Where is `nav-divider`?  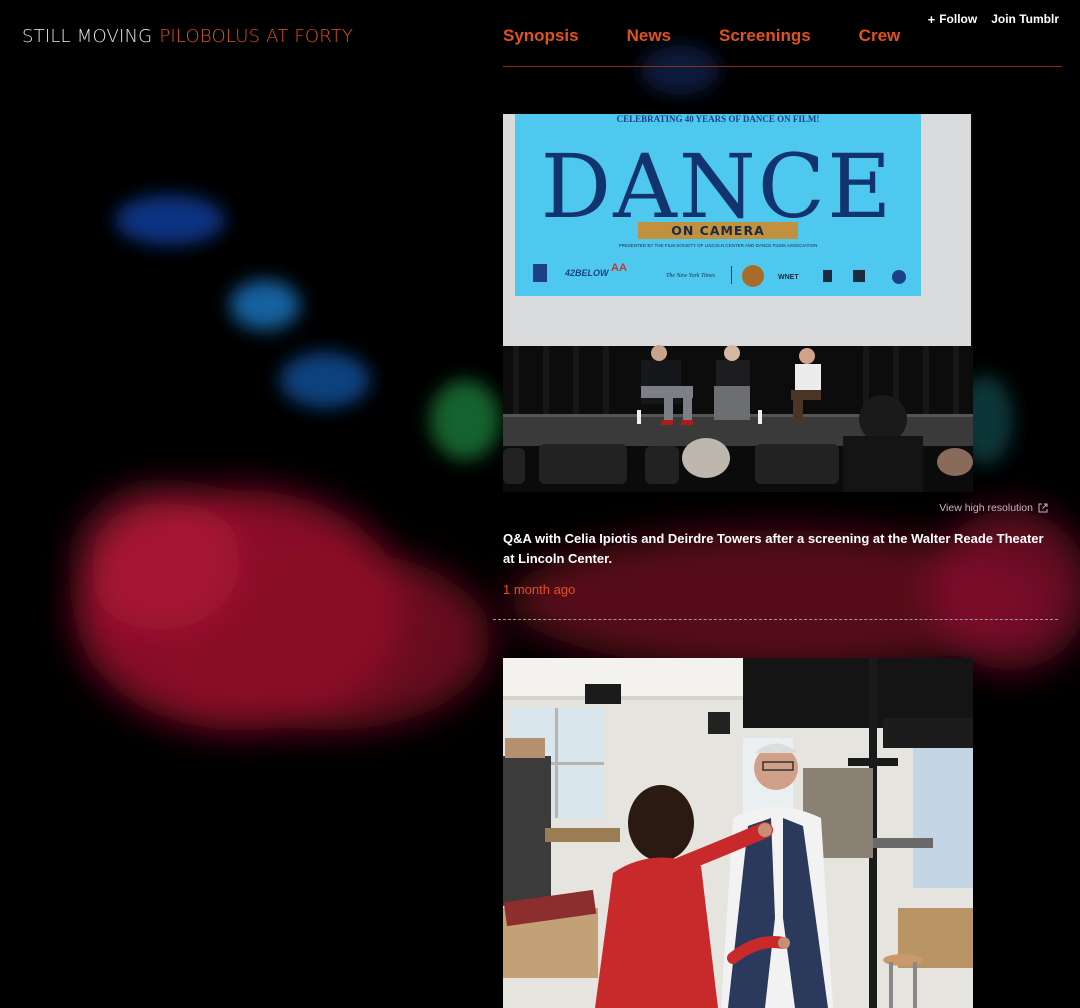 nav-divider is located at coordinates (782, 66).